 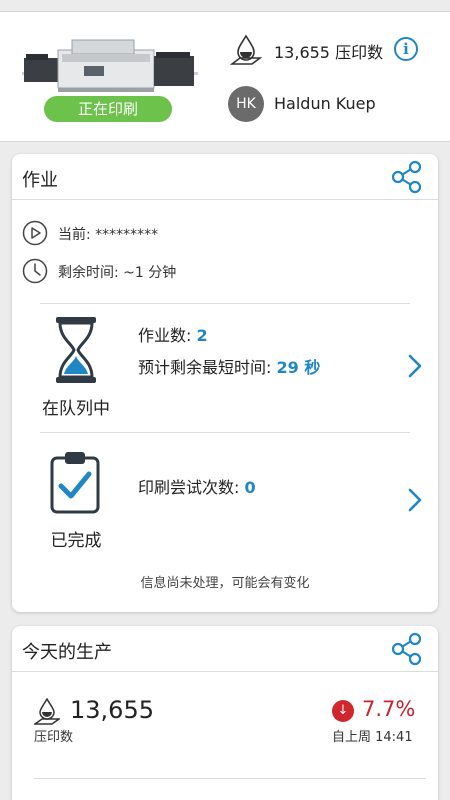 What do you see at coordinates (110, 65) in the screenshot?
I see `printing-press-image` at bounding box center [110, 65].